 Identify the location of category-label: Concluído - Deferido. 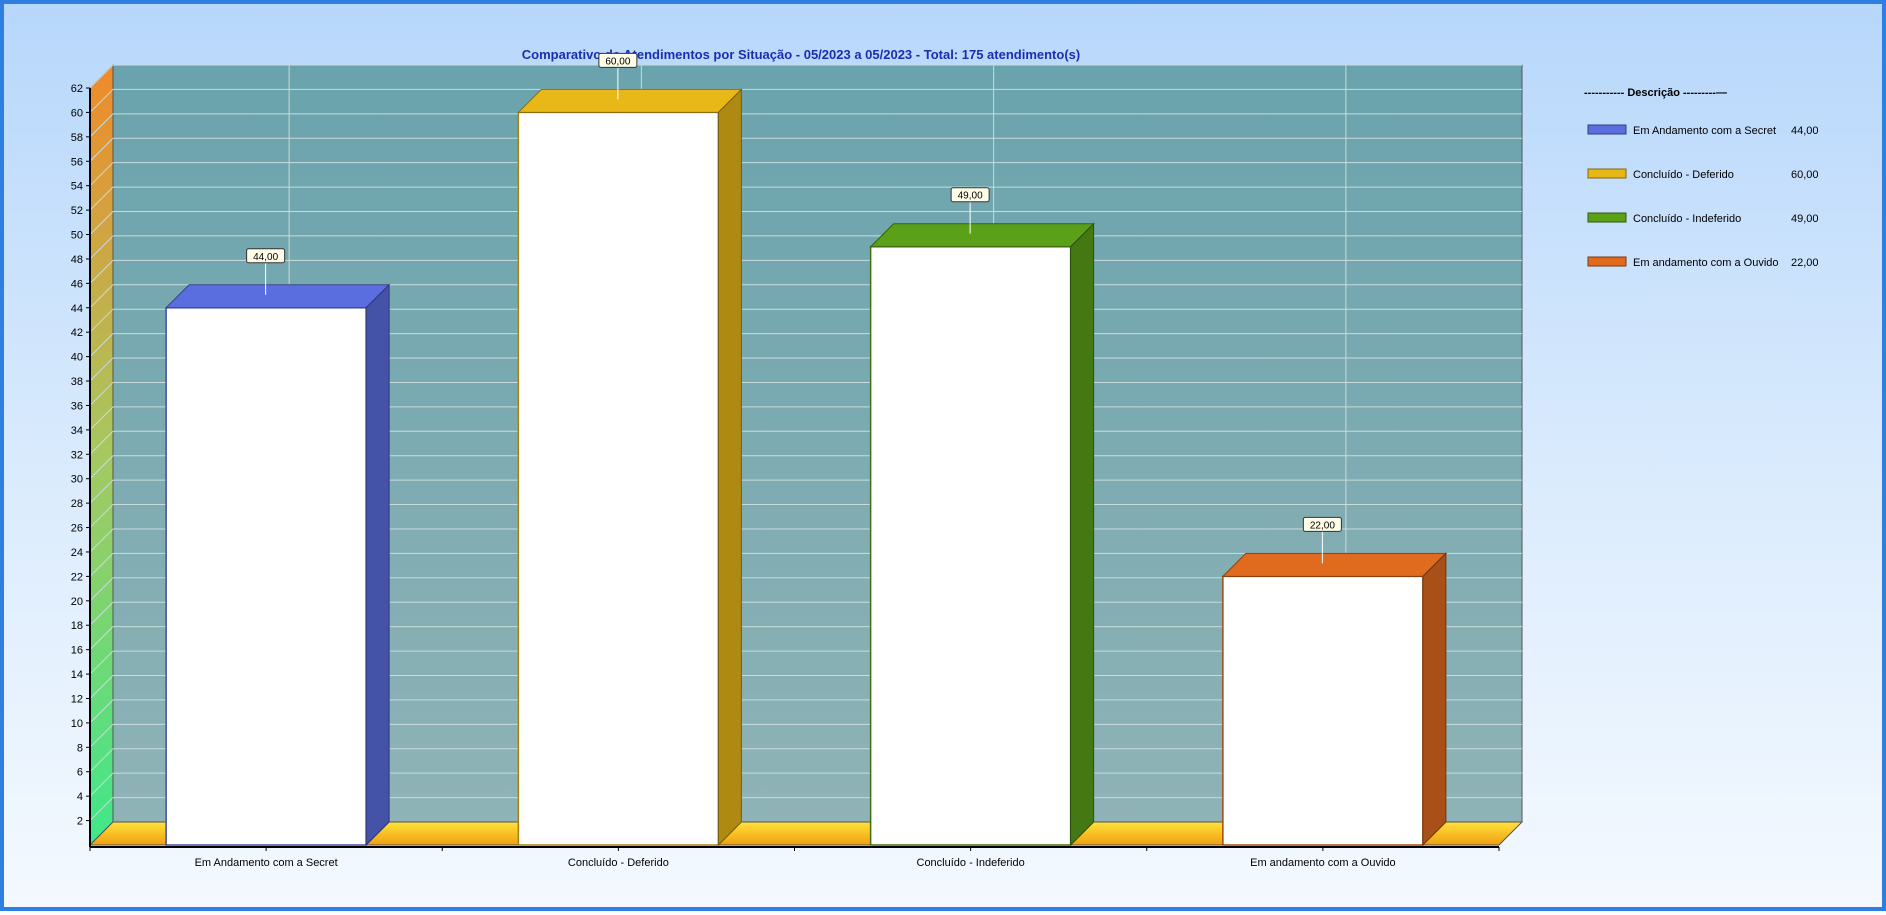
(618, 863).